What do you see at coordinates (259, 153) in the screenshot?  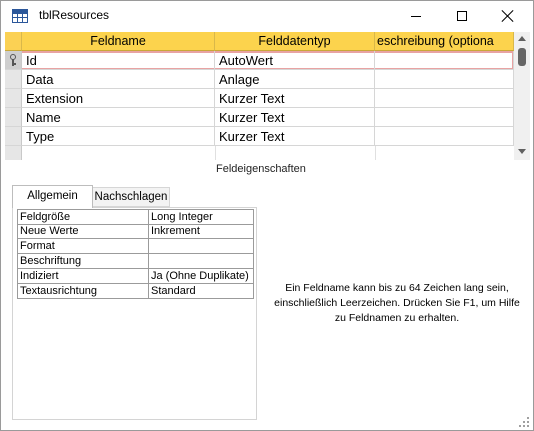 I see `new-row-area` at bounding box center [259, 153].